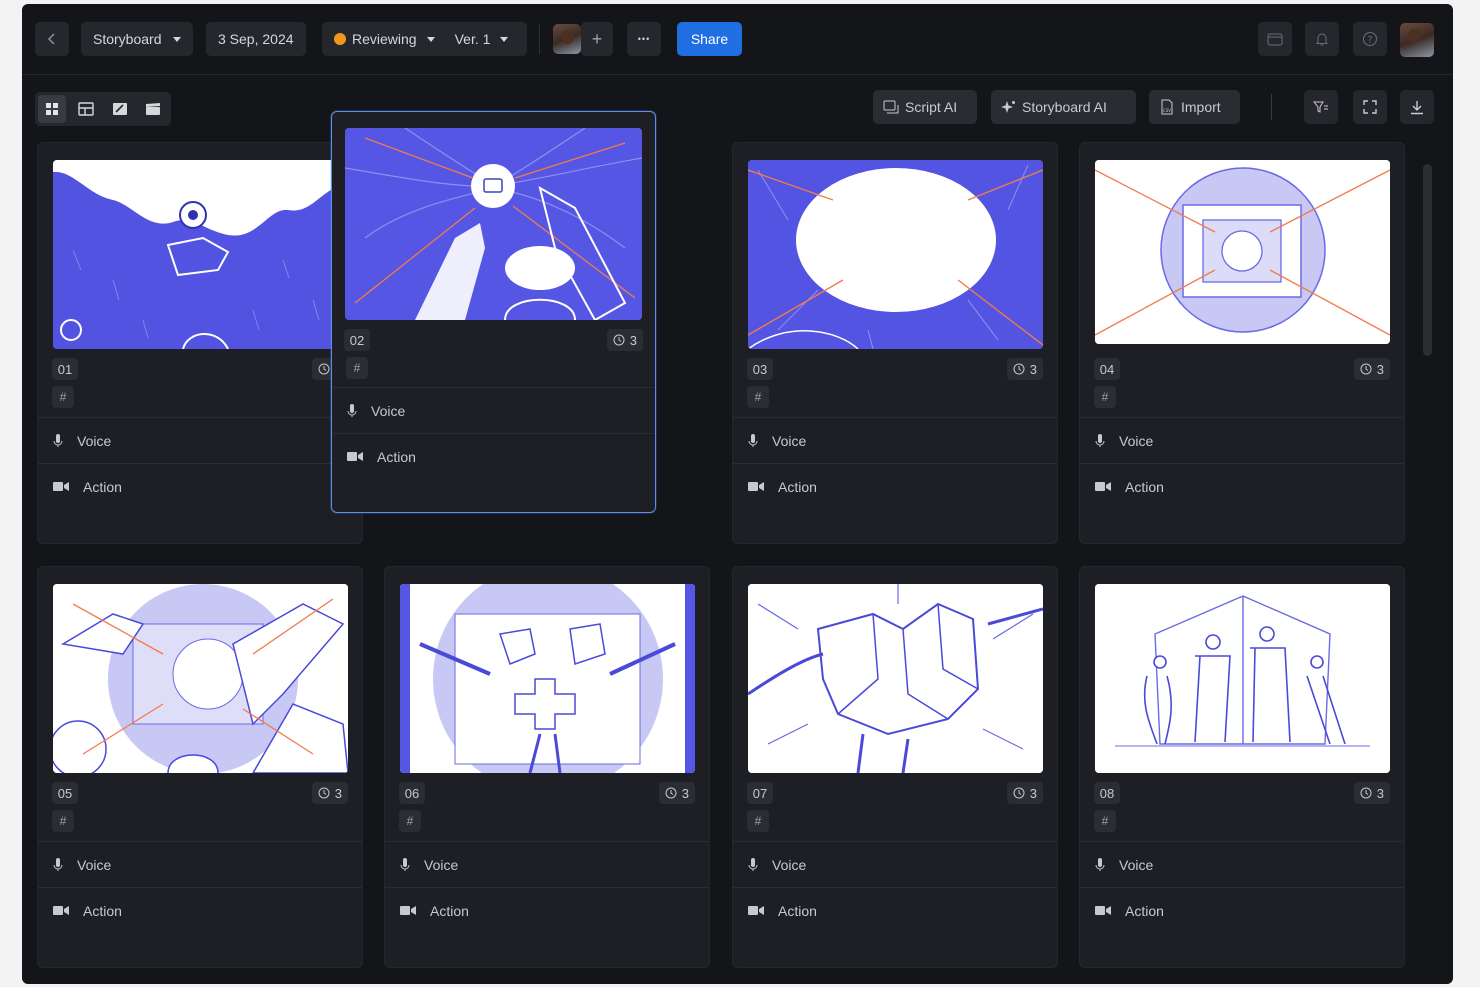  I want to click on svg-text: CSV, so click(1167, 110).